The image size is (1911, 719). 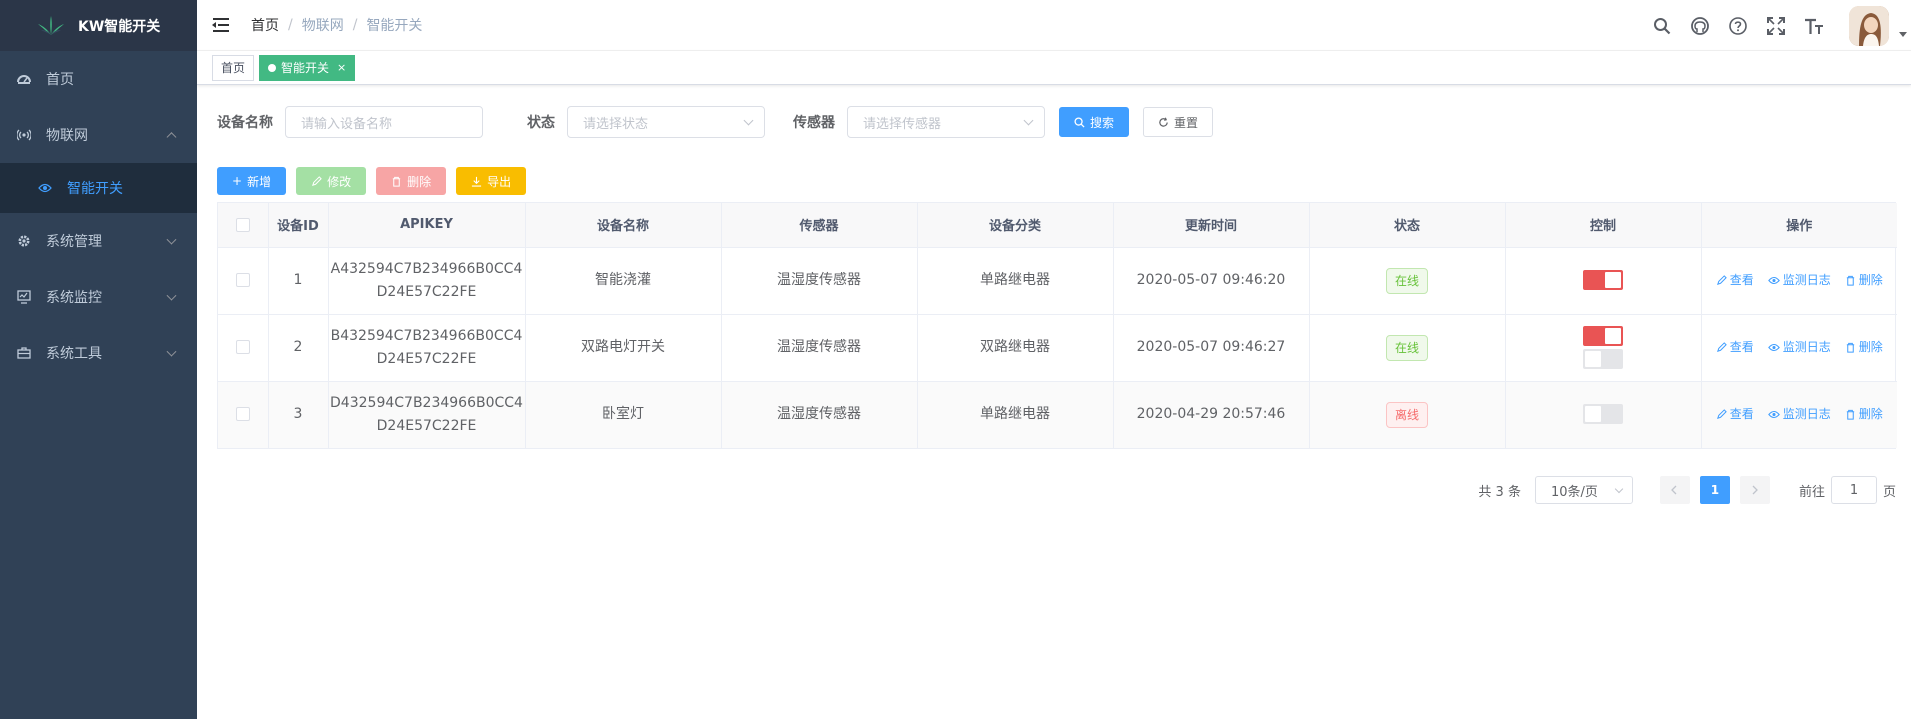 What do you see at coordinates (1773, 280) in the screenshot?
I see `eye-icon` at bounding box center [1773, 280].